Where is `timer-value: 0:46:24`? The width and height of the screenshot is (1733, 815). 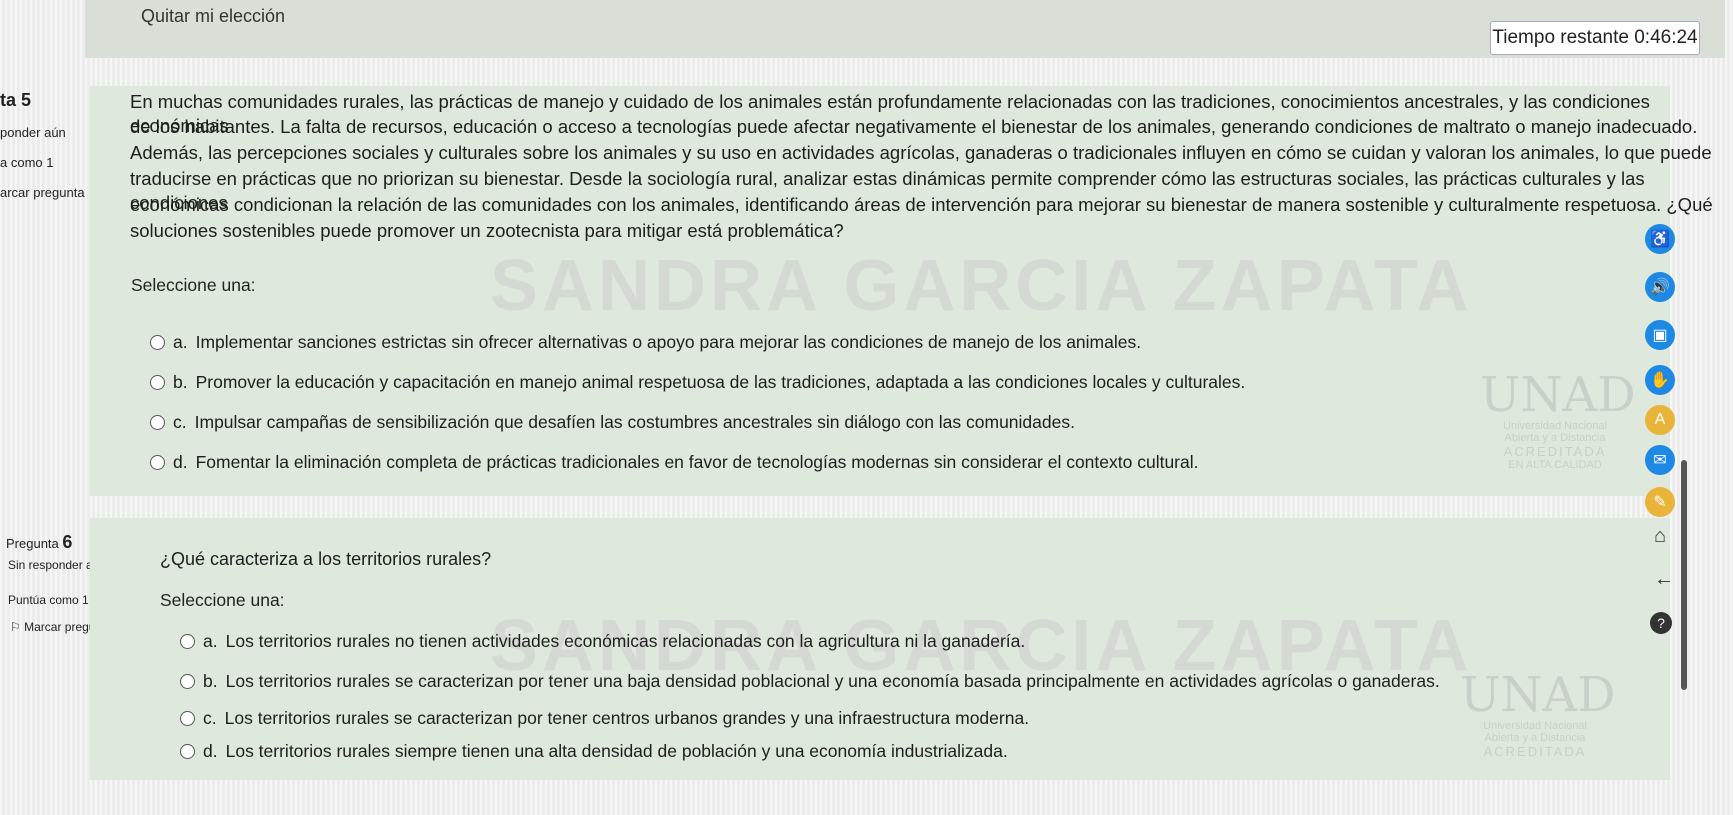 timer-value: 0:46:24 is located at coordinates (1666, 37).